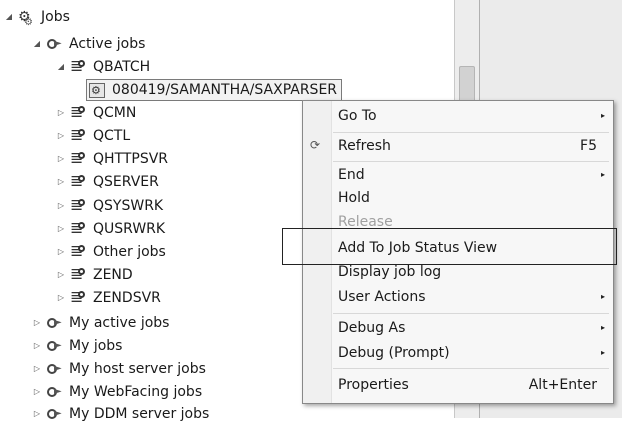  Describe the element at coordinates (372, 328) in the screenshot. I see `menu-item-label: Debug As` at that location.